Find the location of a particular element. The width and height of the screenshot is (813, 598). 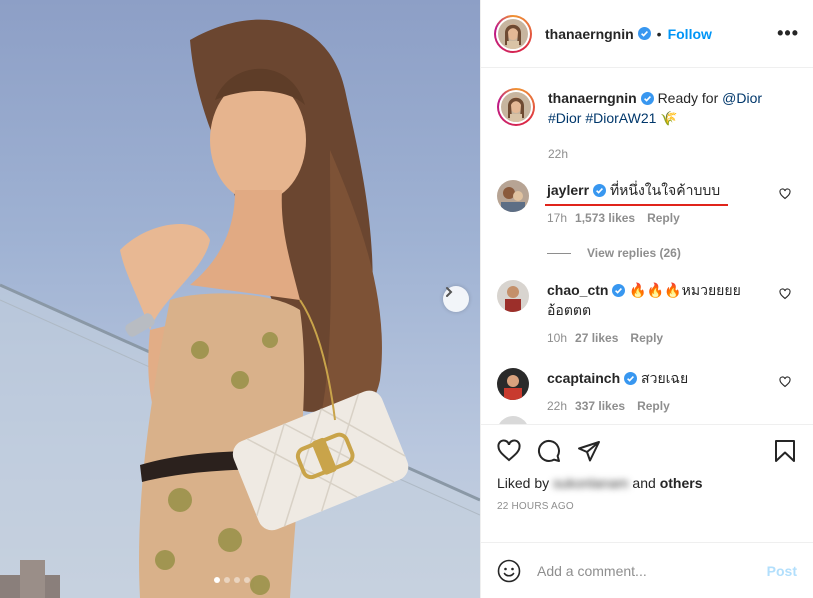

caption-username: thanaerngnin is located at coordinates (592, 98).